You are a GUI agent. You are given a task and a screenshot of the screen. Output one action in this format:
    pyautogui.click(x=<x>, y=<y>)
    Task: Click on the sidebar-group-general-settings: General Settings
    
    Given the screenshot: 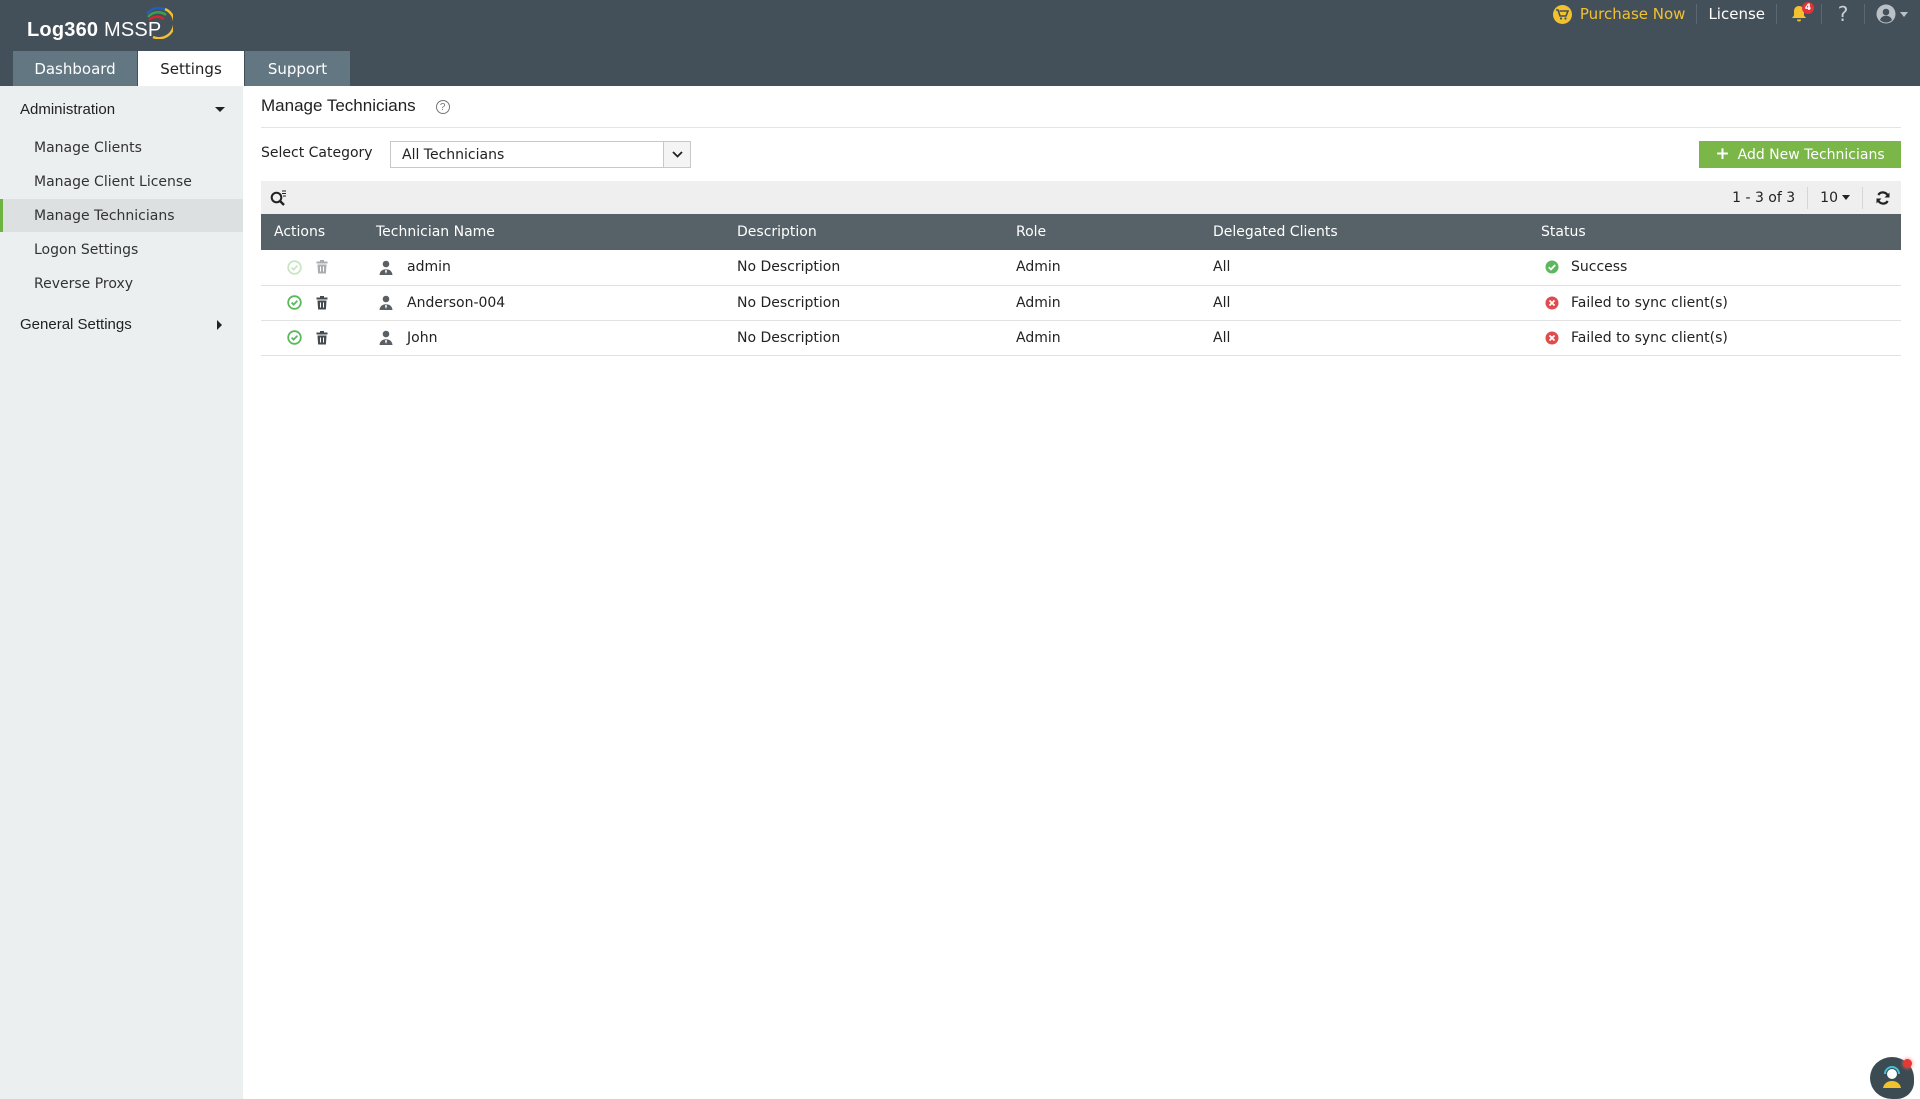 What is the action you would take?
    pyautogui.click(x=122, y=324)
    